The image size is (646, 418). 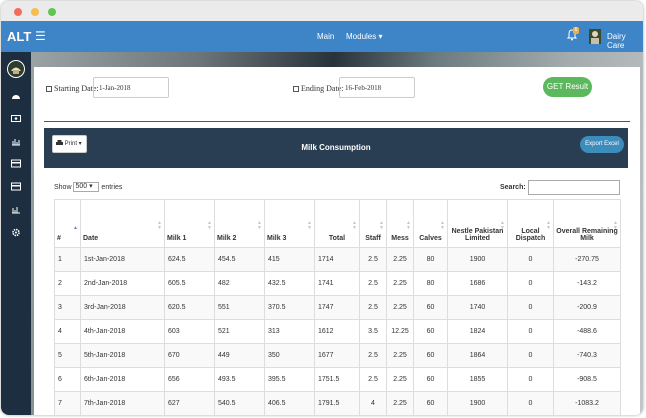 I want to click on minimize-window-button, so click(x=35, y=12).